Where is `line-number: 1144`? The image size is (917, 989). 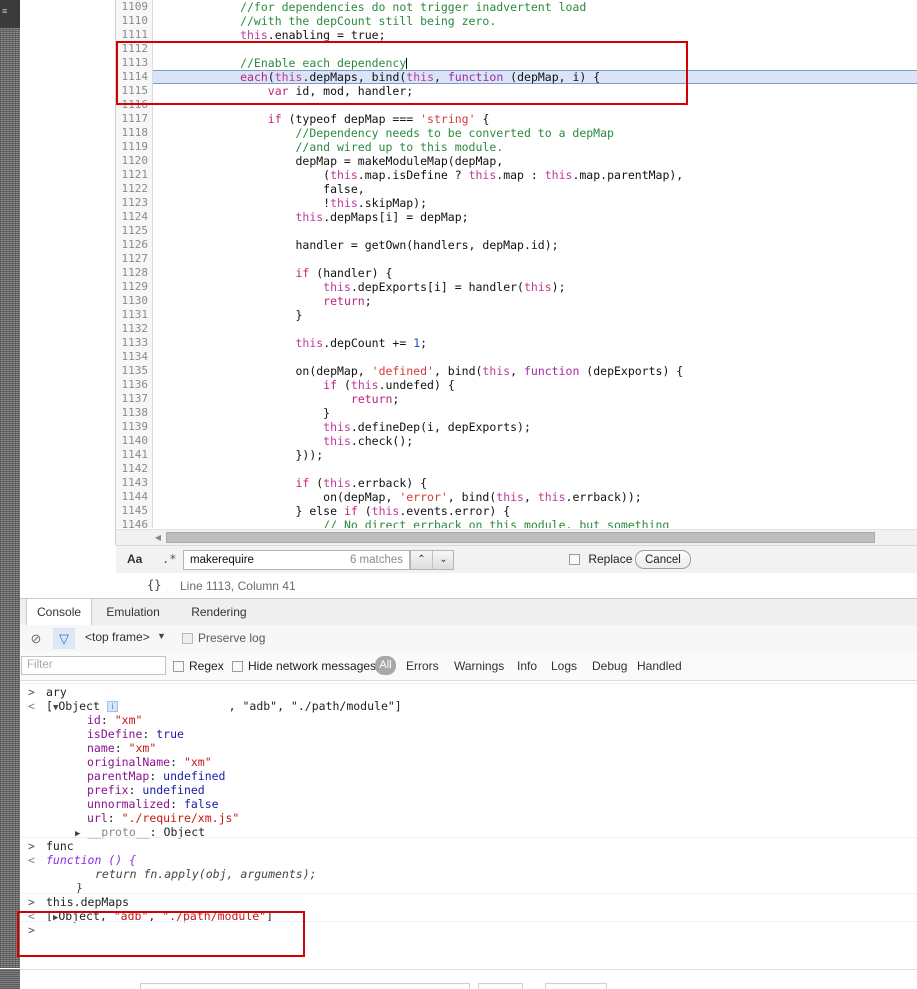 line-number: 1144 is located at coordinates (134, 497).